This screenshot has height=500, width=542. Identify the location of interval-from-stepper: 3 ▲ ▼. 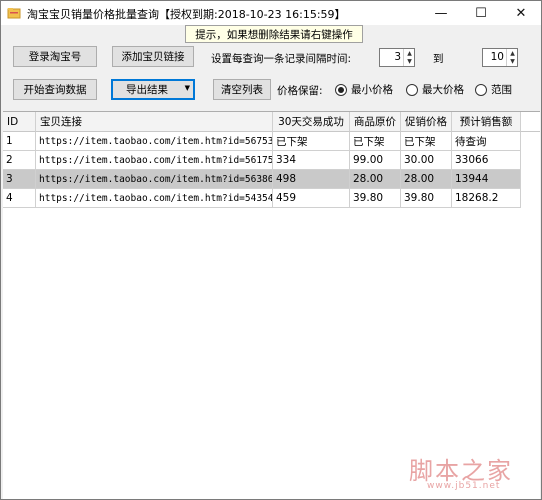
(397, 57).